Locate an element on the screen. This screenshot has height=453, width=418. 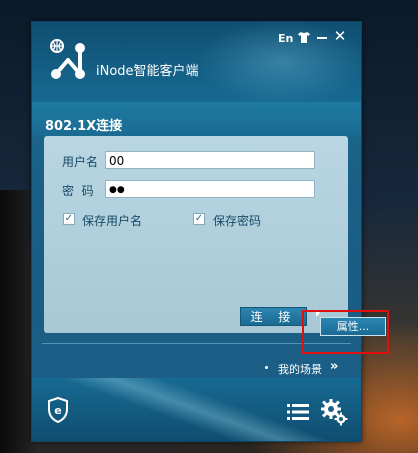
close-icon: ✕ is located at coordinates (340, 36).